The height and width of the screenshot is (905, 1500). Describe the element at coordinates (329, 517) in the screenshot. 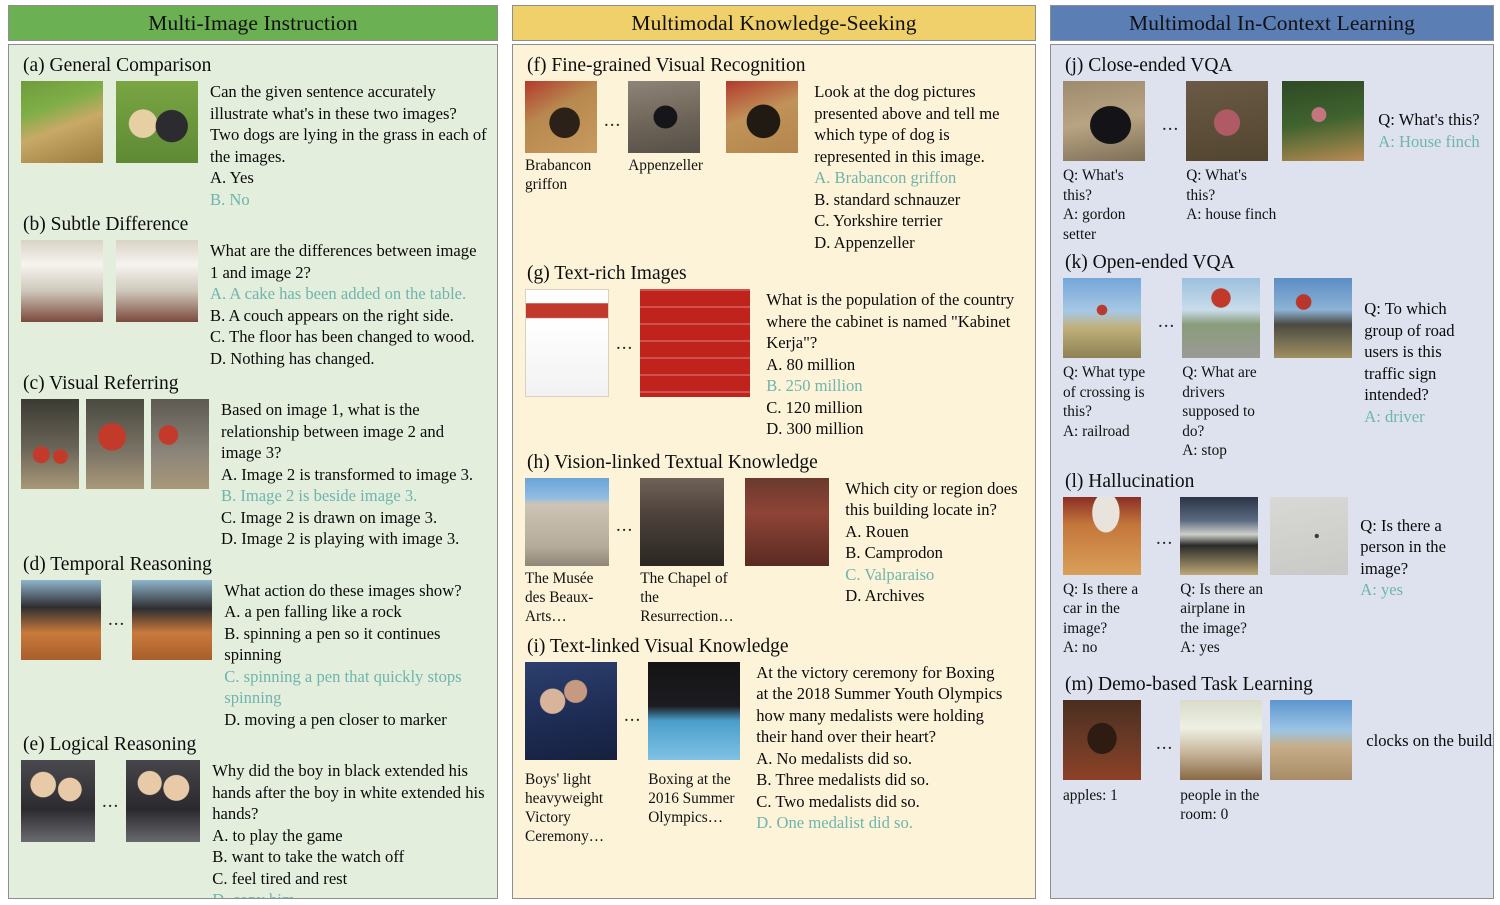

I see `option-c: C. Image 2 is drawn on image 3.` at that location.